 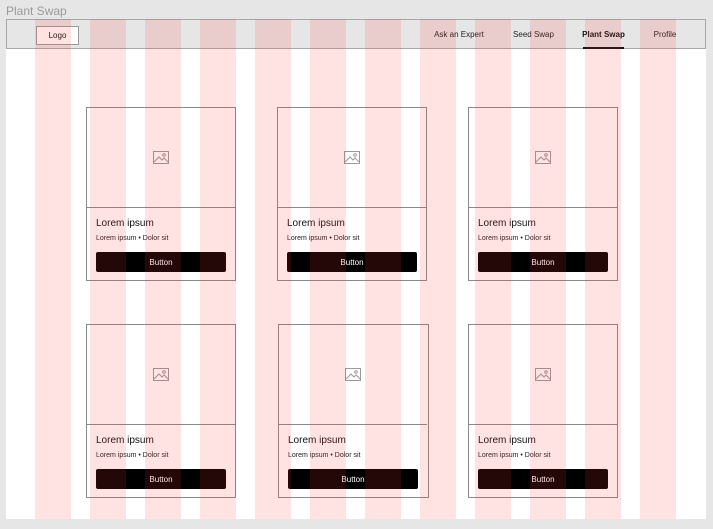 I want to click on nav-link-ask-an-expert: Ask an Expert, so click(x=459, y=34).